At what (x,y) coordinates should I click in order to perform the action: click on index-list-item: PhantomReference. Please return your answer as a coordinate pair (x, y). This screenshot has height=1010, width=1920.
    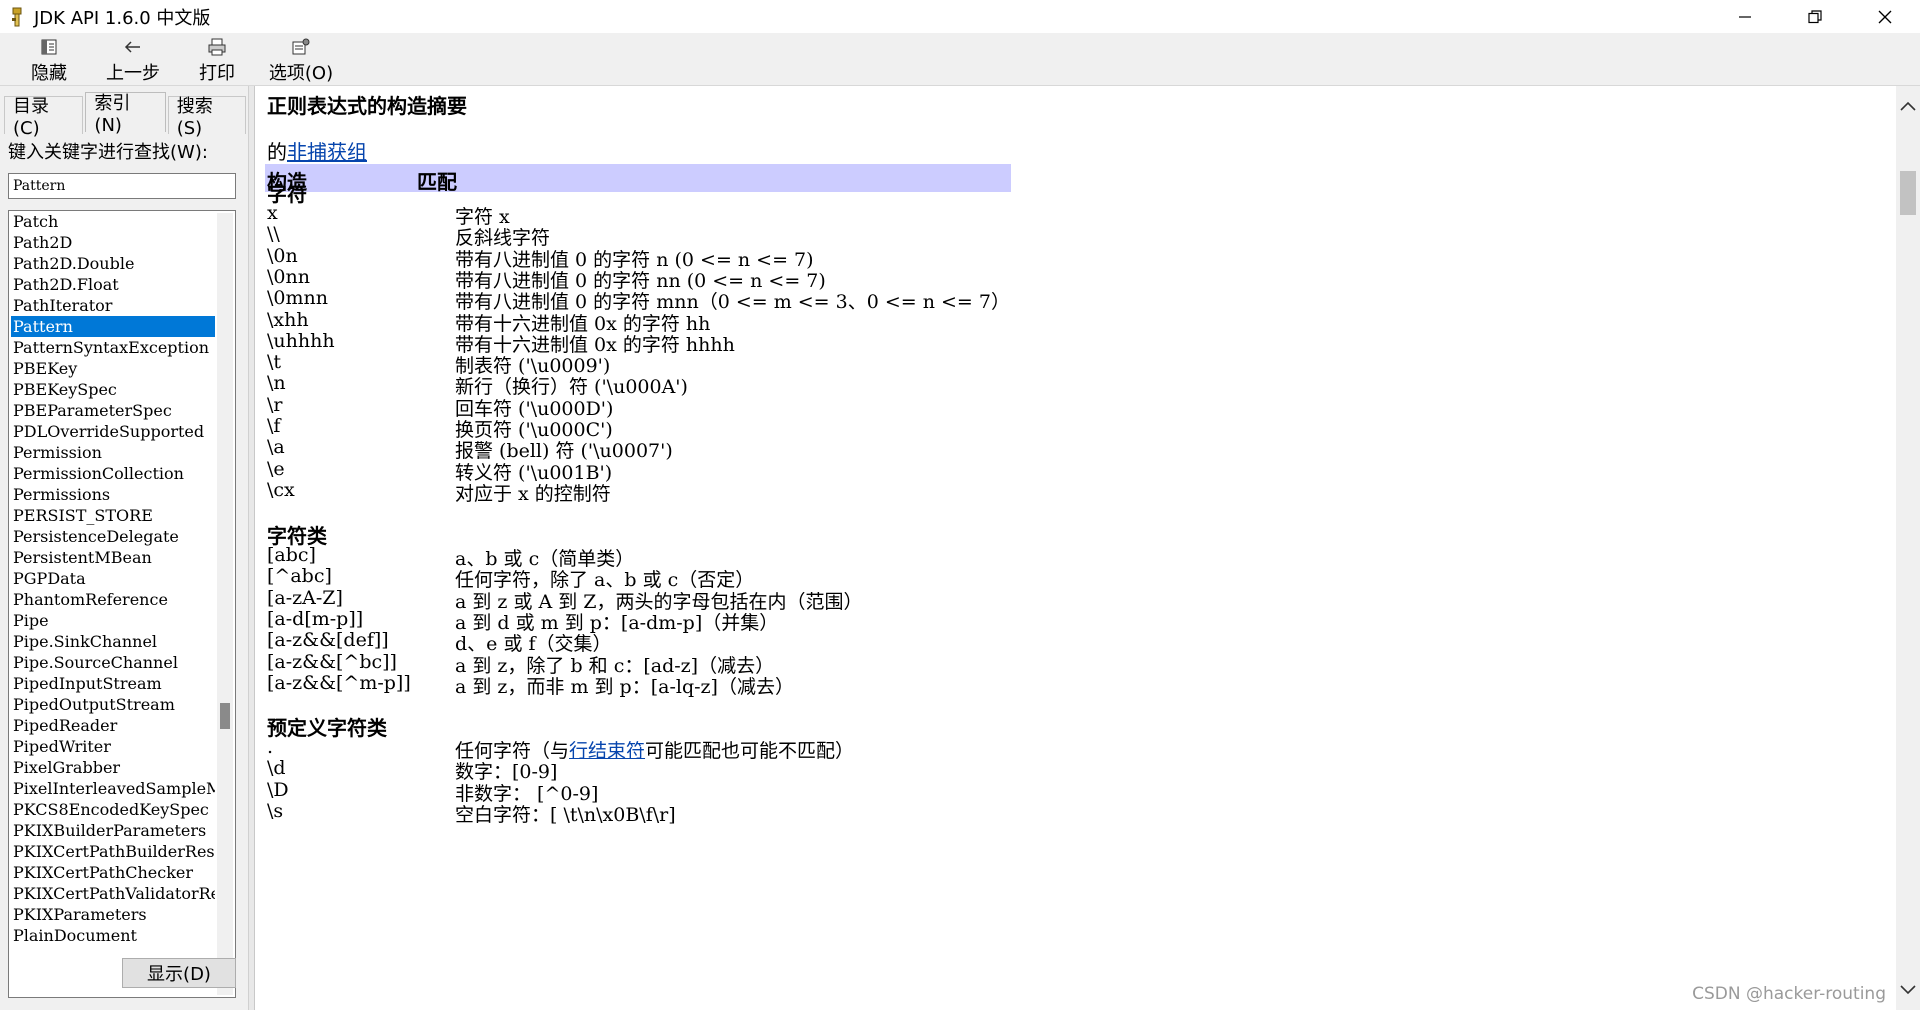
    Looking at the image, I should click on (113, 599).